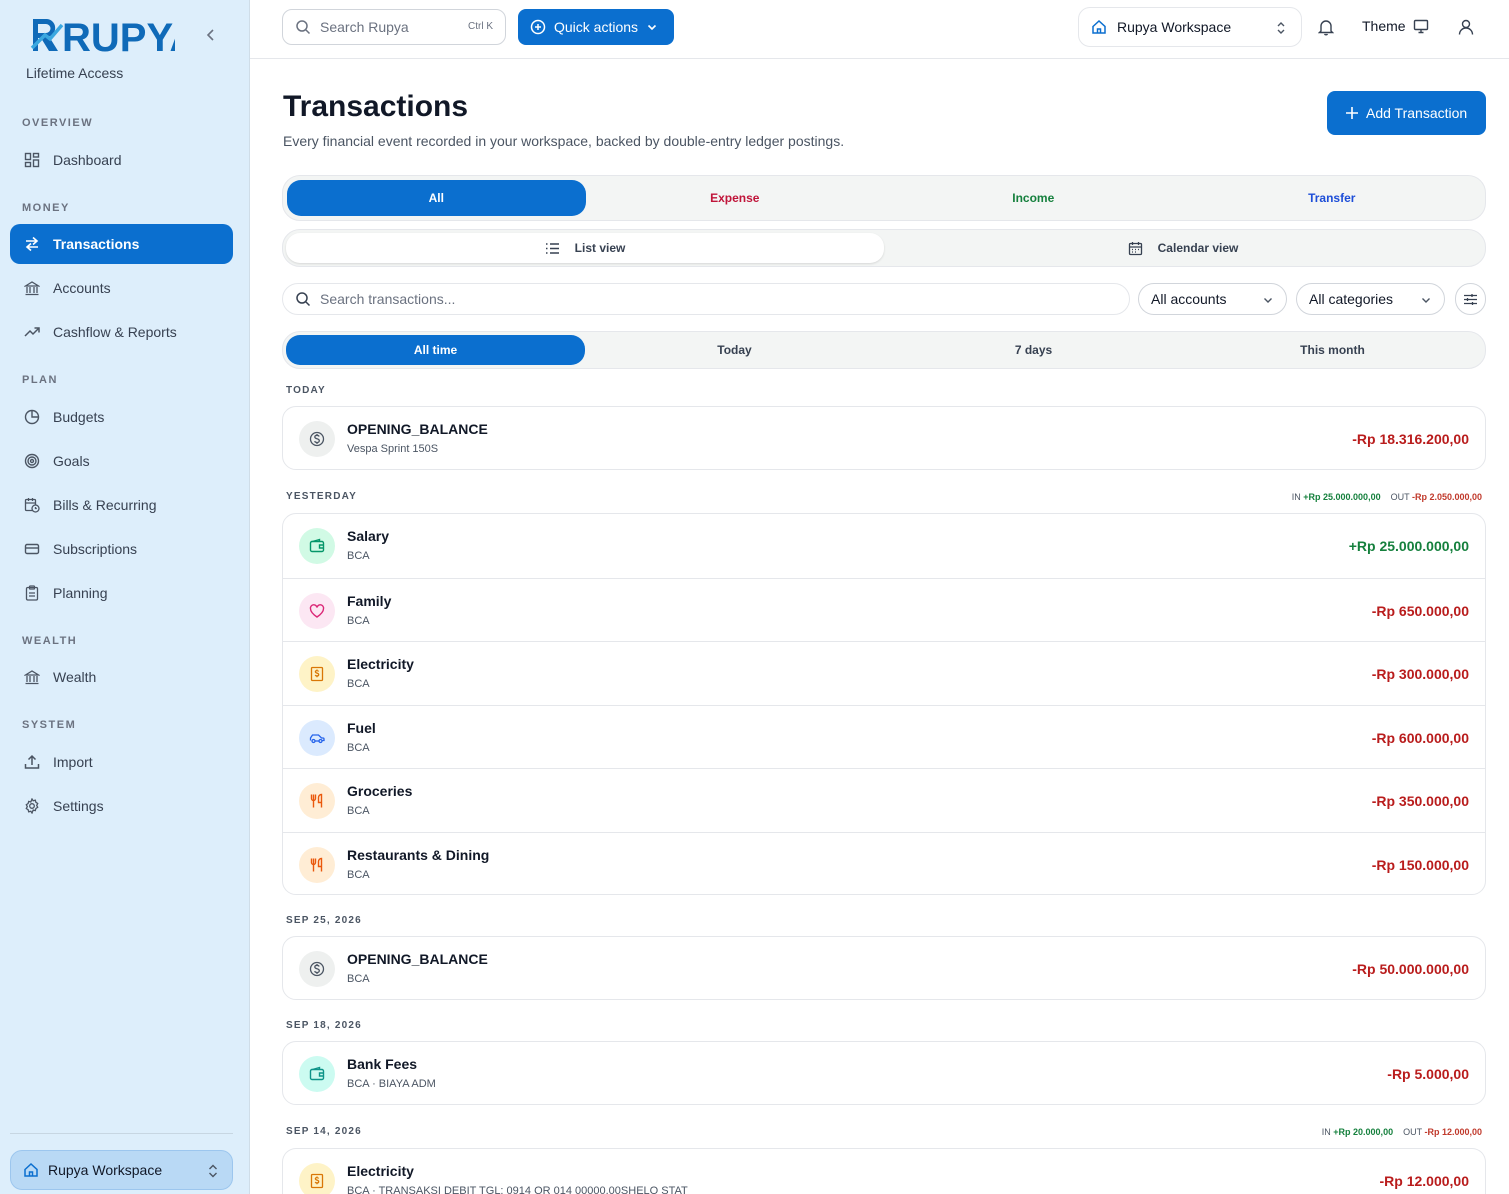  What do you see at coordinates (75, 677) in the screenshot?
I see `sidebar-item-label: Wealth` at bounding box center [75, 677].